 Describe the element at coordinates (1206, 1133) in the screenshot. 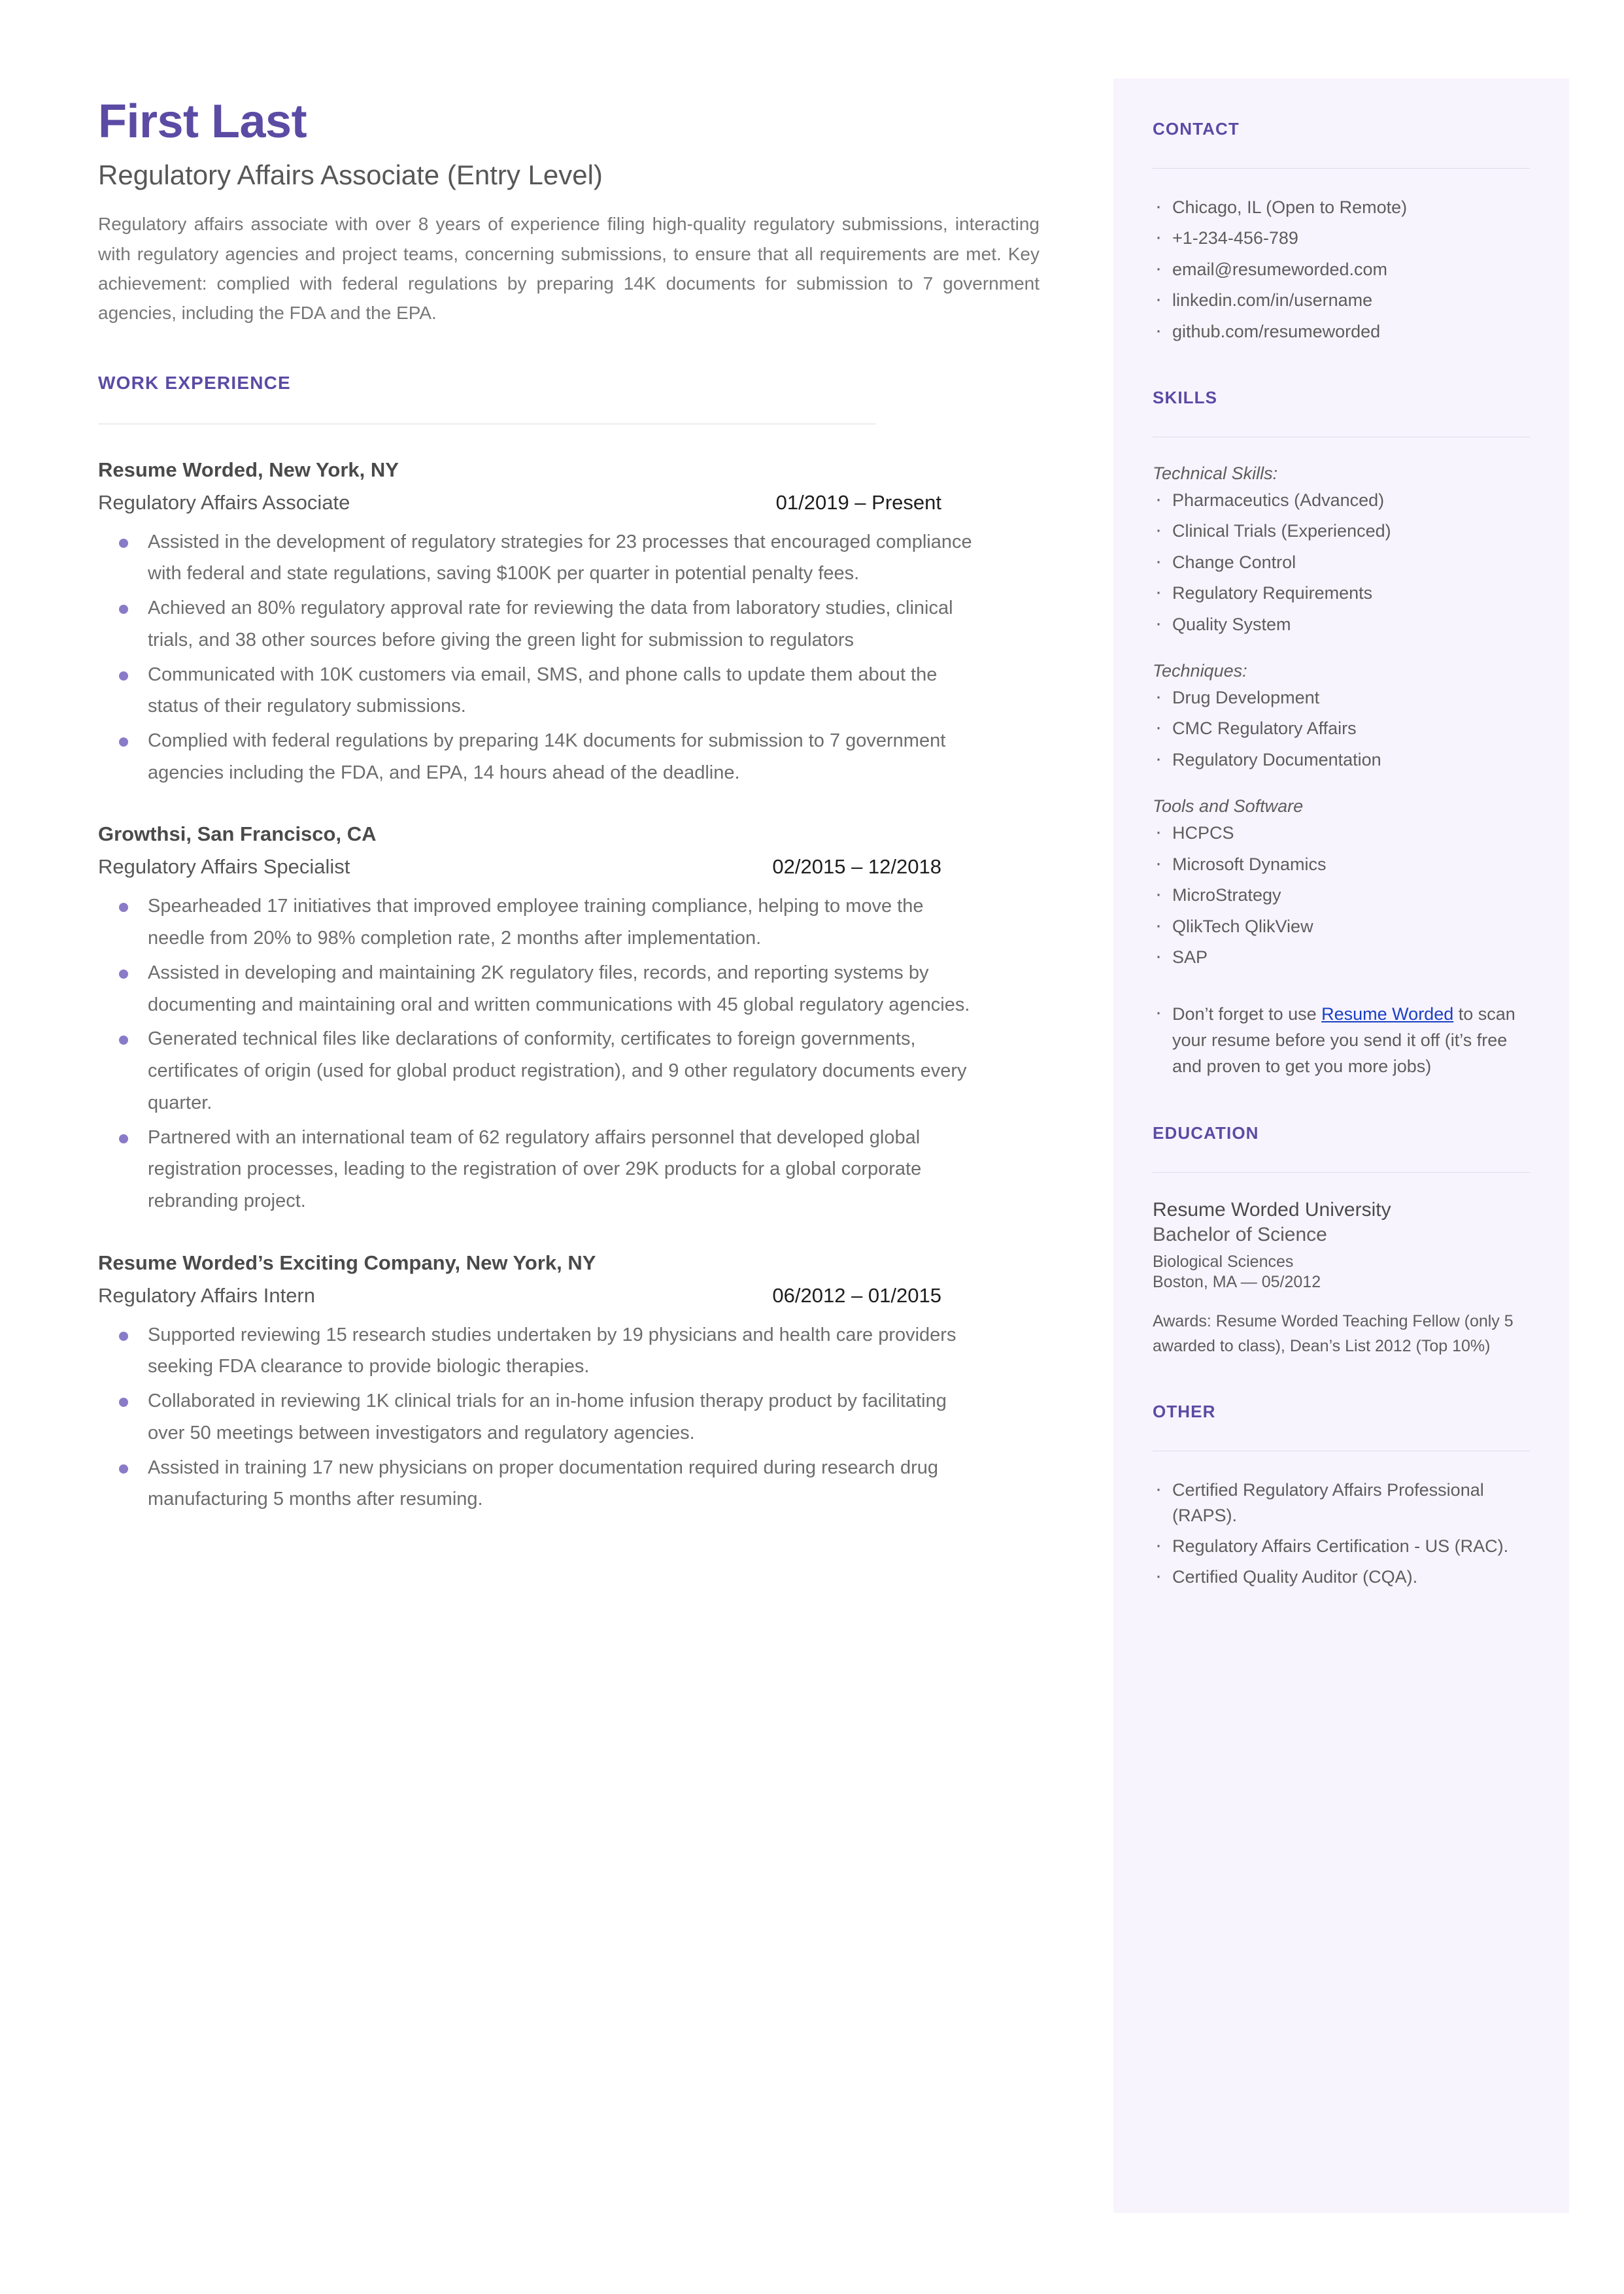

I see `education-heading: EDUCATION` at that location.